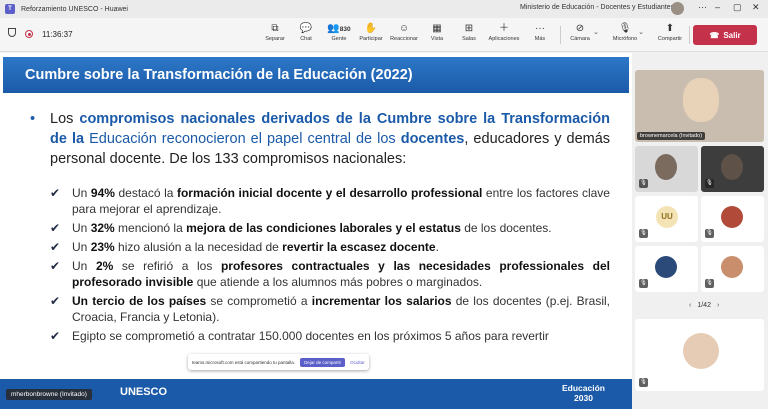  I want to click on raise-hand-button: ✋ Participar, so click(371, 32).